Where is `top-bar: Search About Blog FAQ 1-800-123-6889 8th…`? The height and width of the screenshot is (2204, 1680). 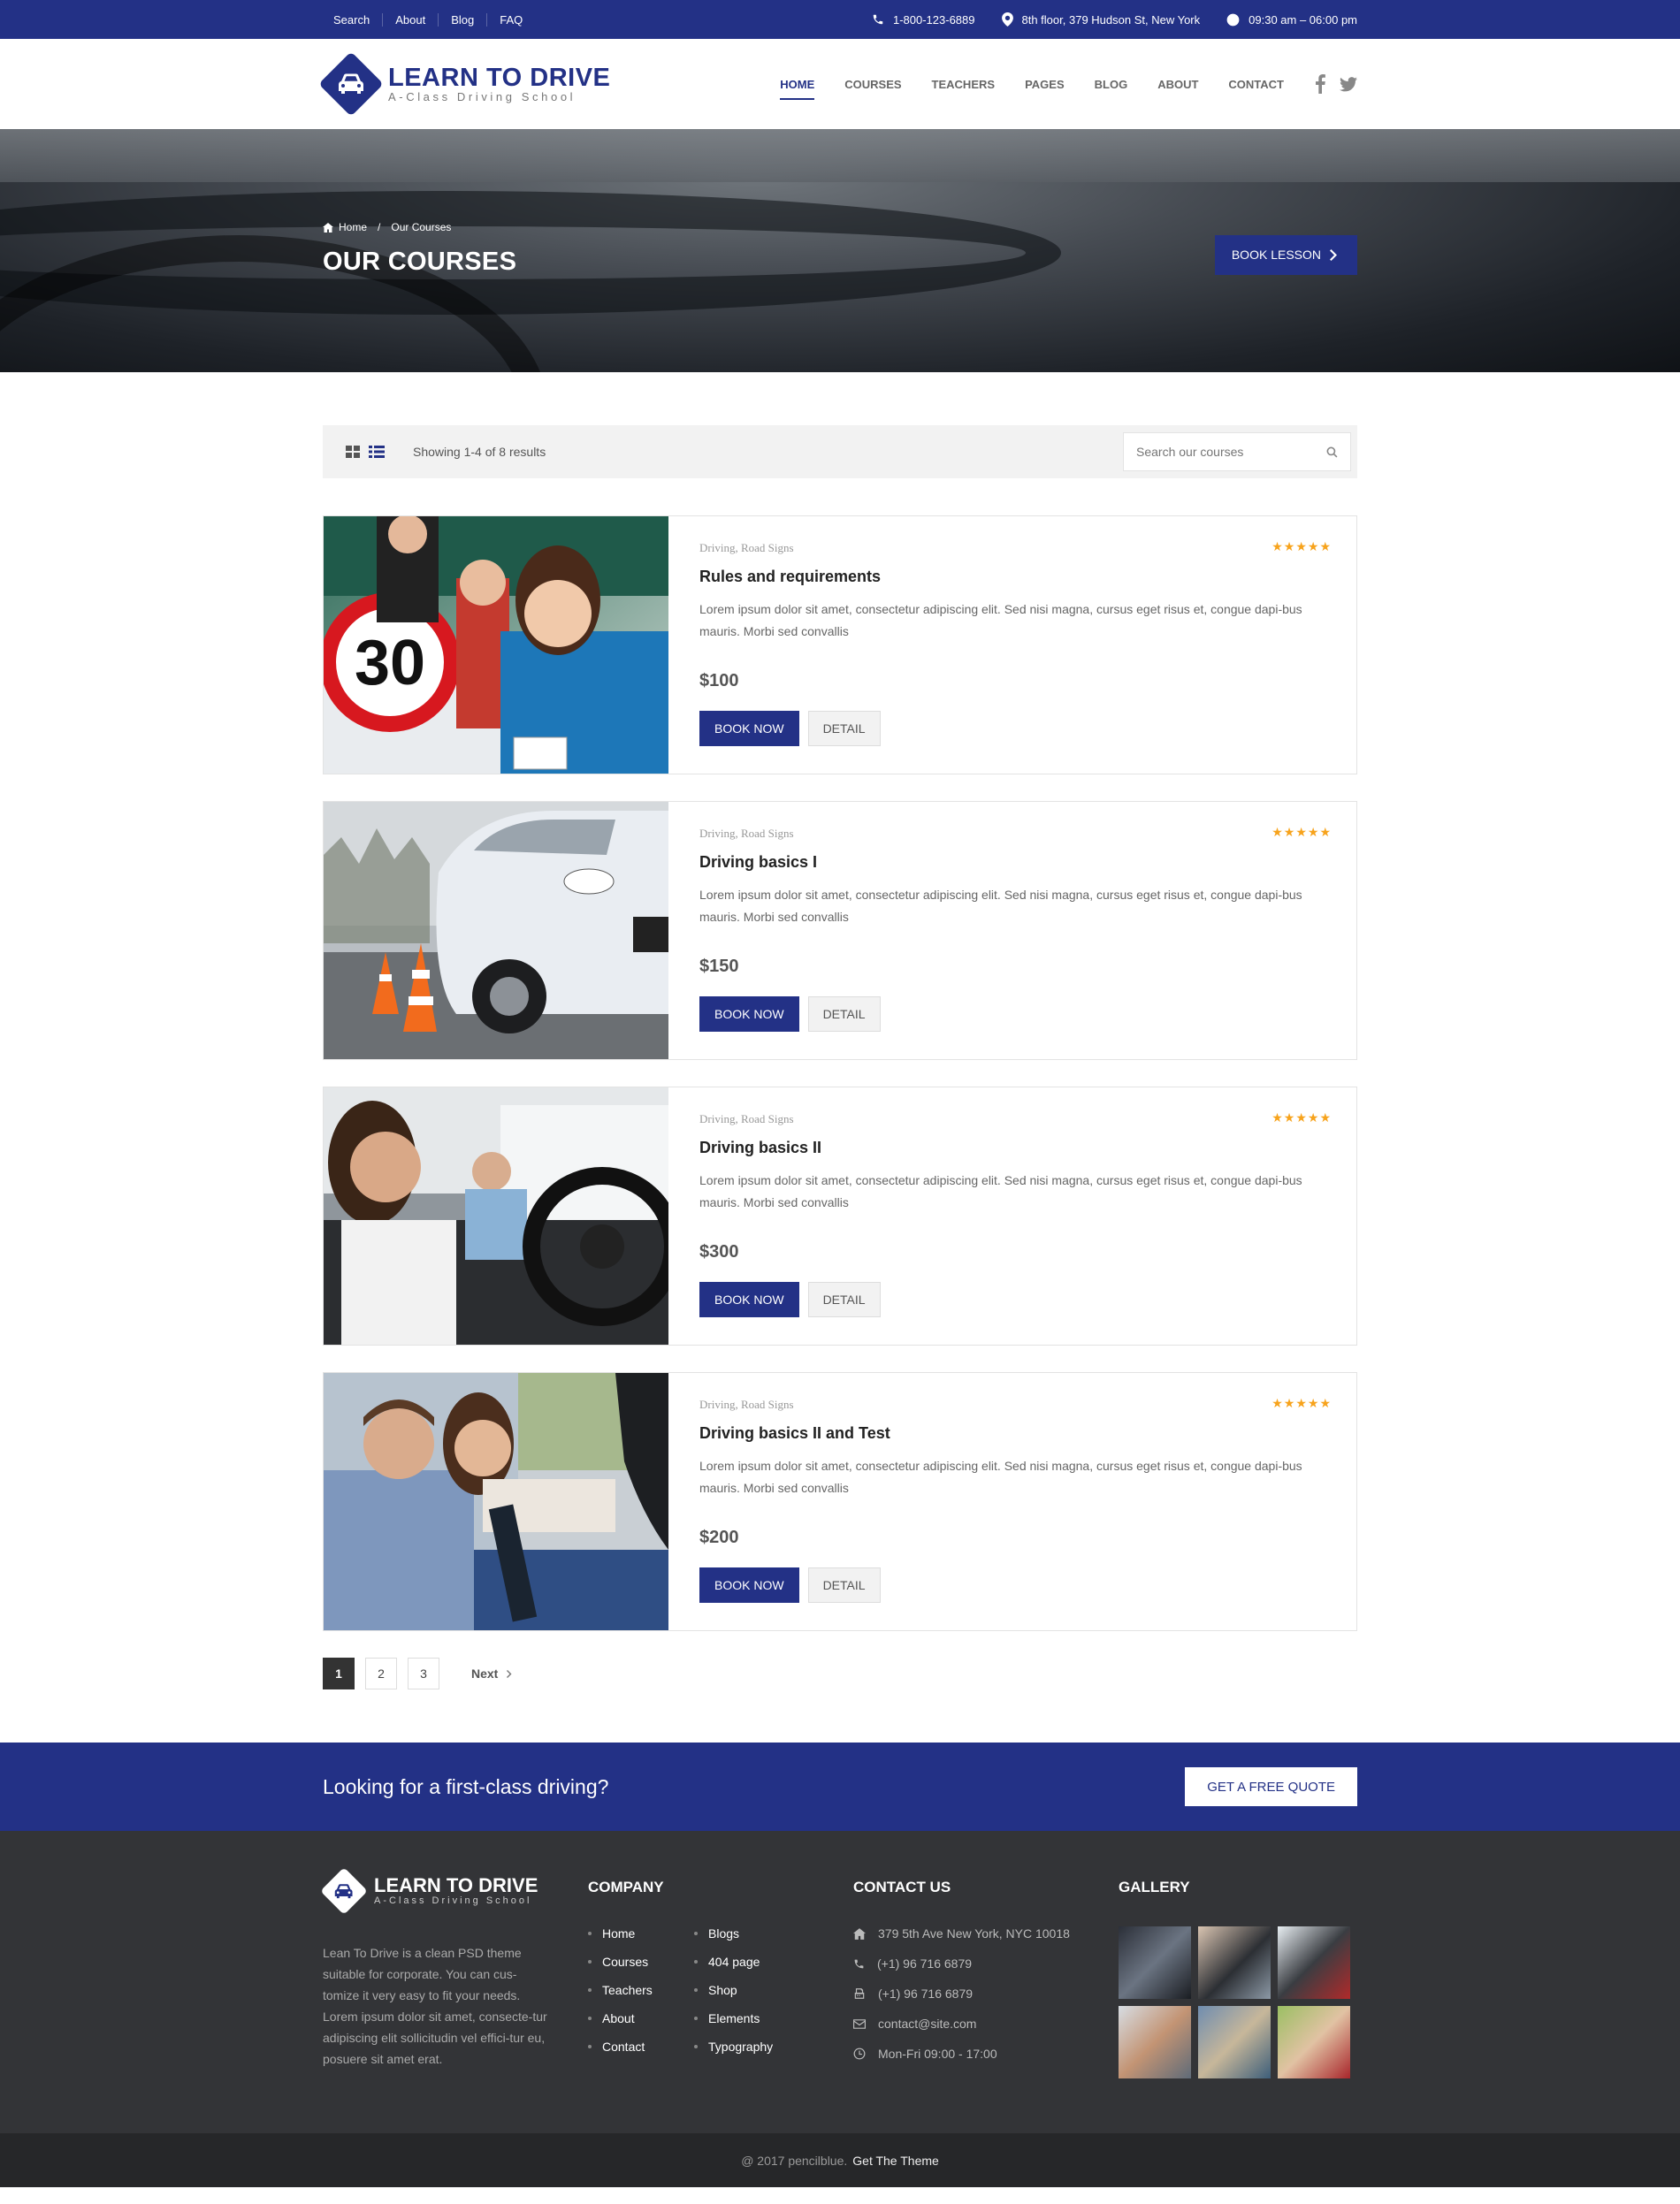 top-bar: Search About Blog FAQ 1-800-123-6889 8th… is located at coordinates (840, 19).